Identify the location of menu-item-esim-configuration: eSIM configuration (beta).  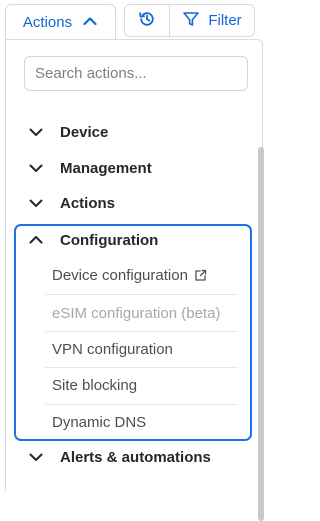
(142, 313).